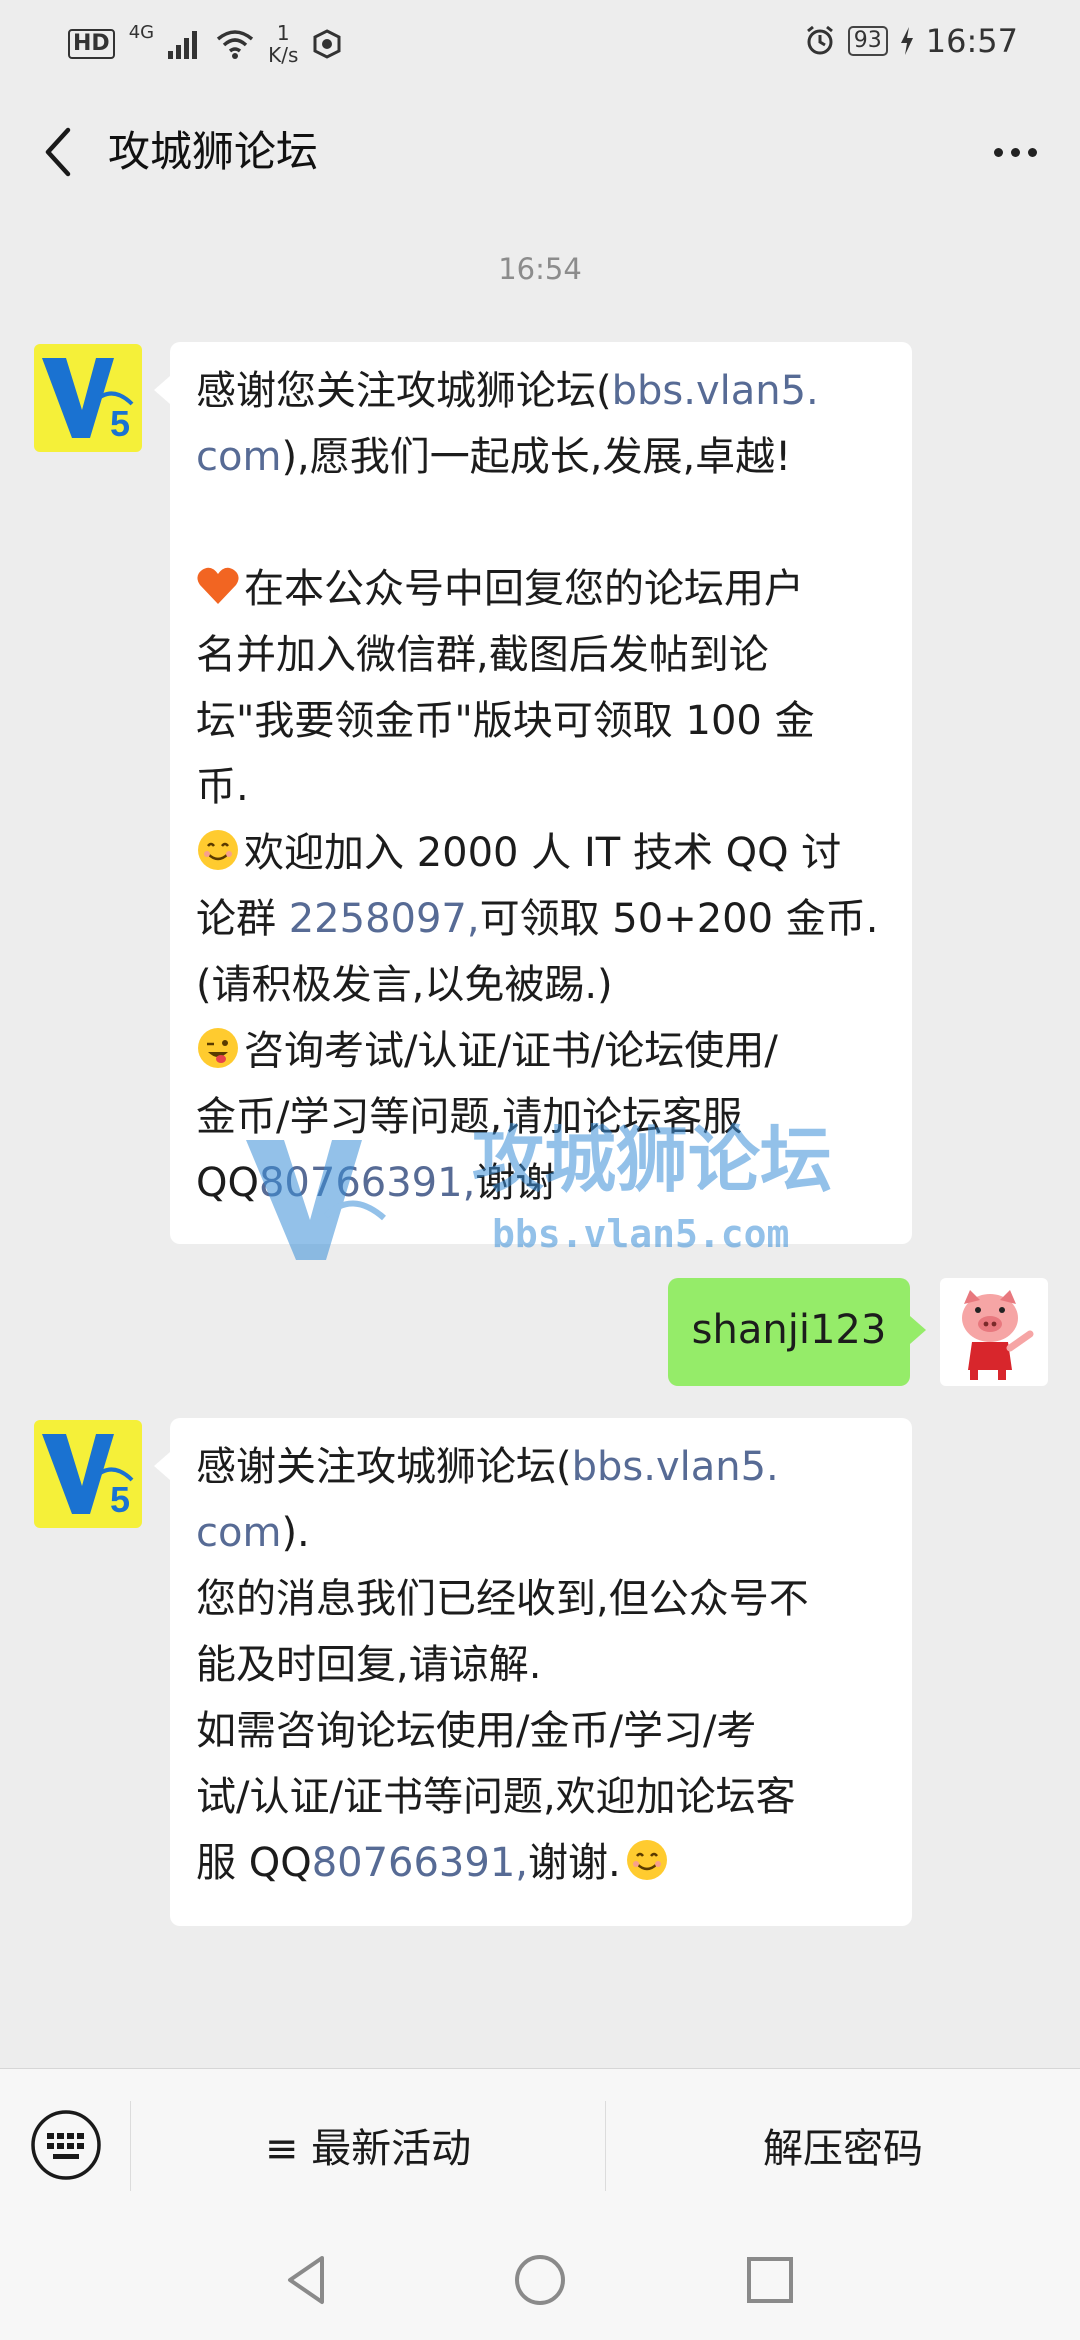  What do you see at coordinates (971, 41) in the screenshot?
I see `clock: 16:57` at bounding box center [971, 41].